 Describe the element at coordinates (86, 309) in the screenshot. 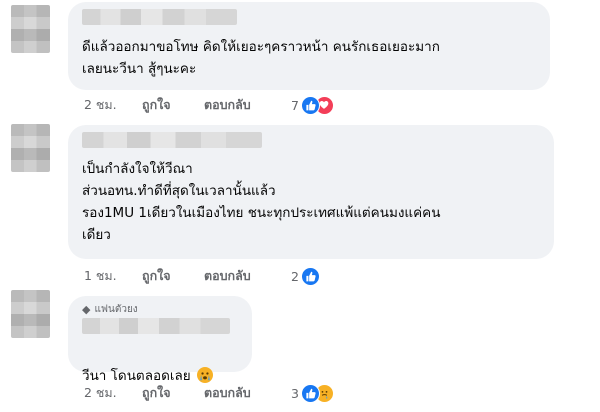

I see `diamond-icon: ◆` at that location.